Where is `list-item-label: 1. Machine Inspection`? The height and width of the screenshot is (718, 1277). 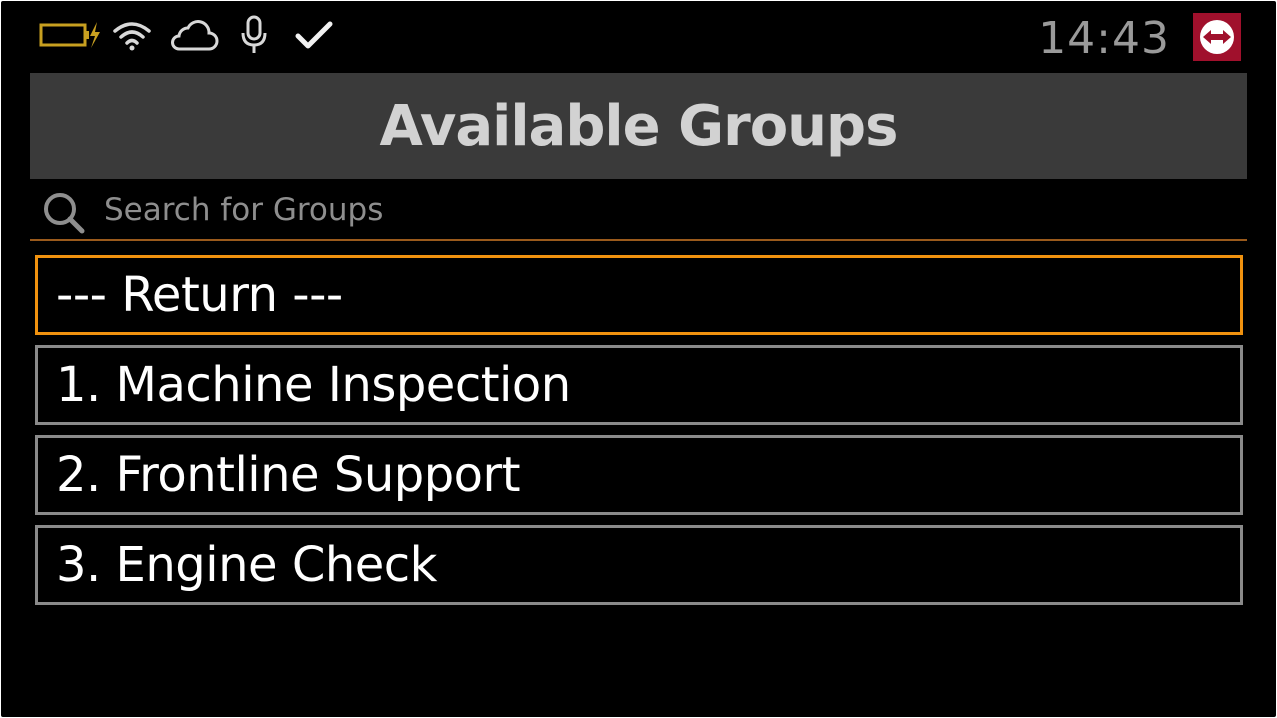
list-item-label: 1. Machine Inspection is located at coordinates (313, 385).